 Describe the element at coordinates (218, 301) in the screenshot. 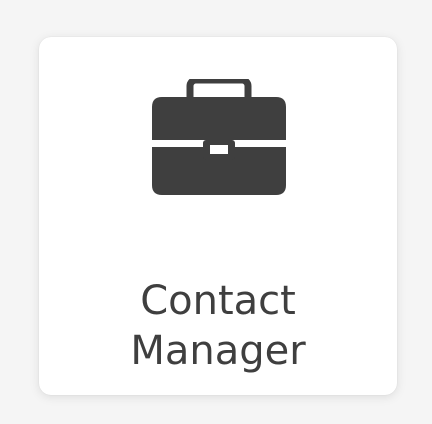

I see `app-label-line1: Contact` at that location.